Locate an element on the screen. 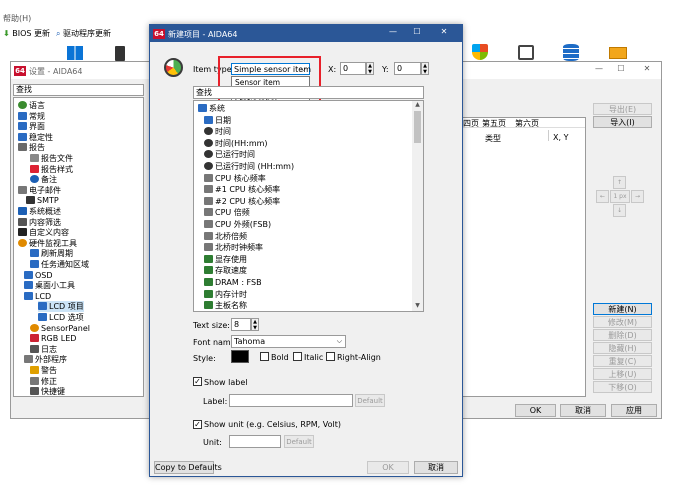 The width and height of the screenshot is (680, 485). dialog-close-button: ✕ is located at coordinates (444, 33).